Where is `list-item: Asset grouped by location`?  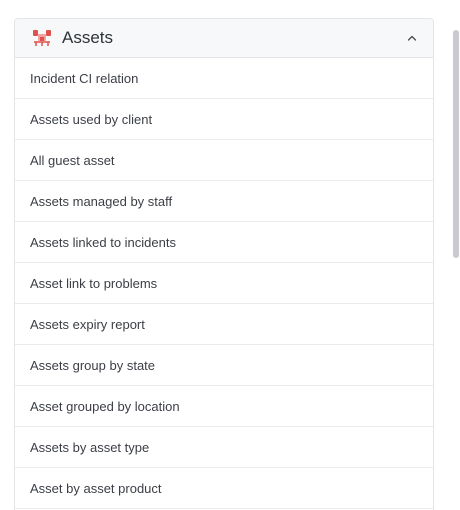 list-item: Asset grouped by location is located at coordinates (224, 406).